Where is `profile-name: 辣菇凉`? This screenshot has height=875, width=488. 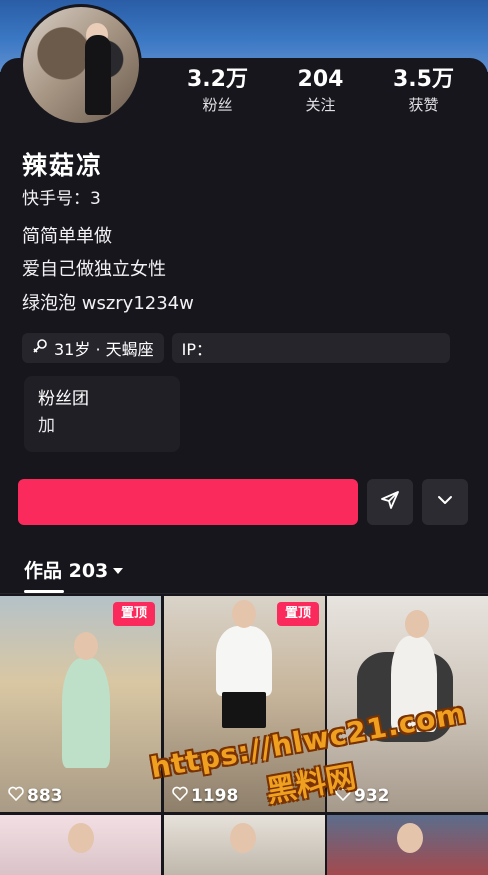
profile-name: 辣菇凉 is located at coordinates (63, 165).